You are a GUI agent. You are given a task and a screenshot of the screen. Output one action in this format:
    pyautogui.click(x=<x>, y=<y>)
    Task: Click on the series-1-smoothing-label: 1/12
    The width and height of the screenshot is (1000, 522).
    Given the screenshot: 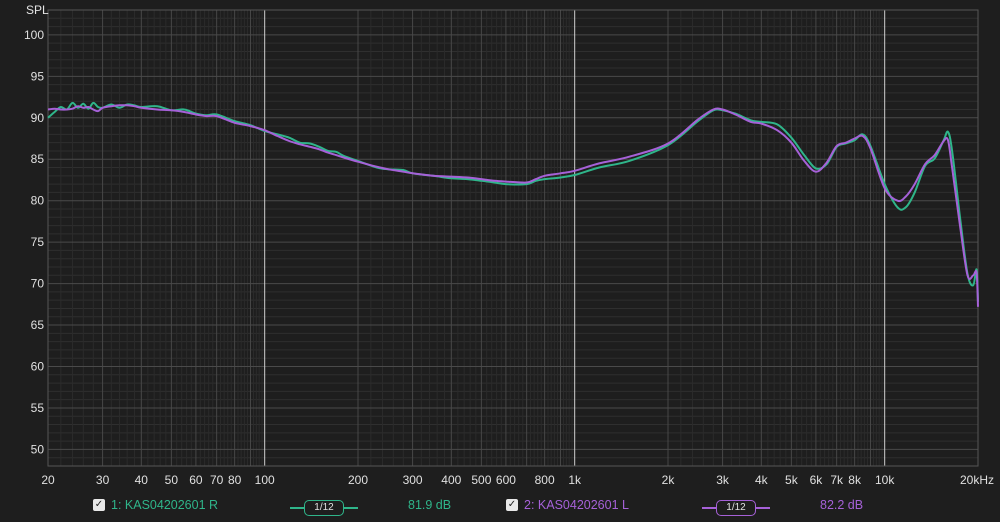 What is the action you would take?
    pyautogui.click(x=324, y=508)
    